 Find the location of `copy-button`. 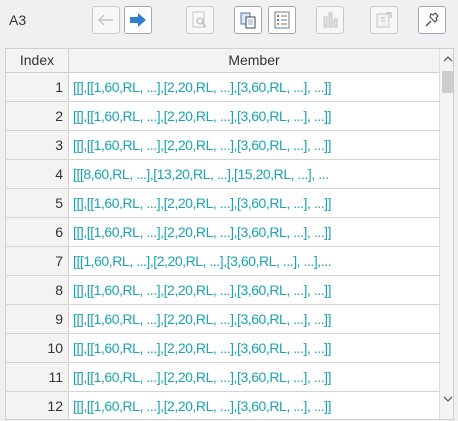

copy-button is located at coordinates (248, 20).